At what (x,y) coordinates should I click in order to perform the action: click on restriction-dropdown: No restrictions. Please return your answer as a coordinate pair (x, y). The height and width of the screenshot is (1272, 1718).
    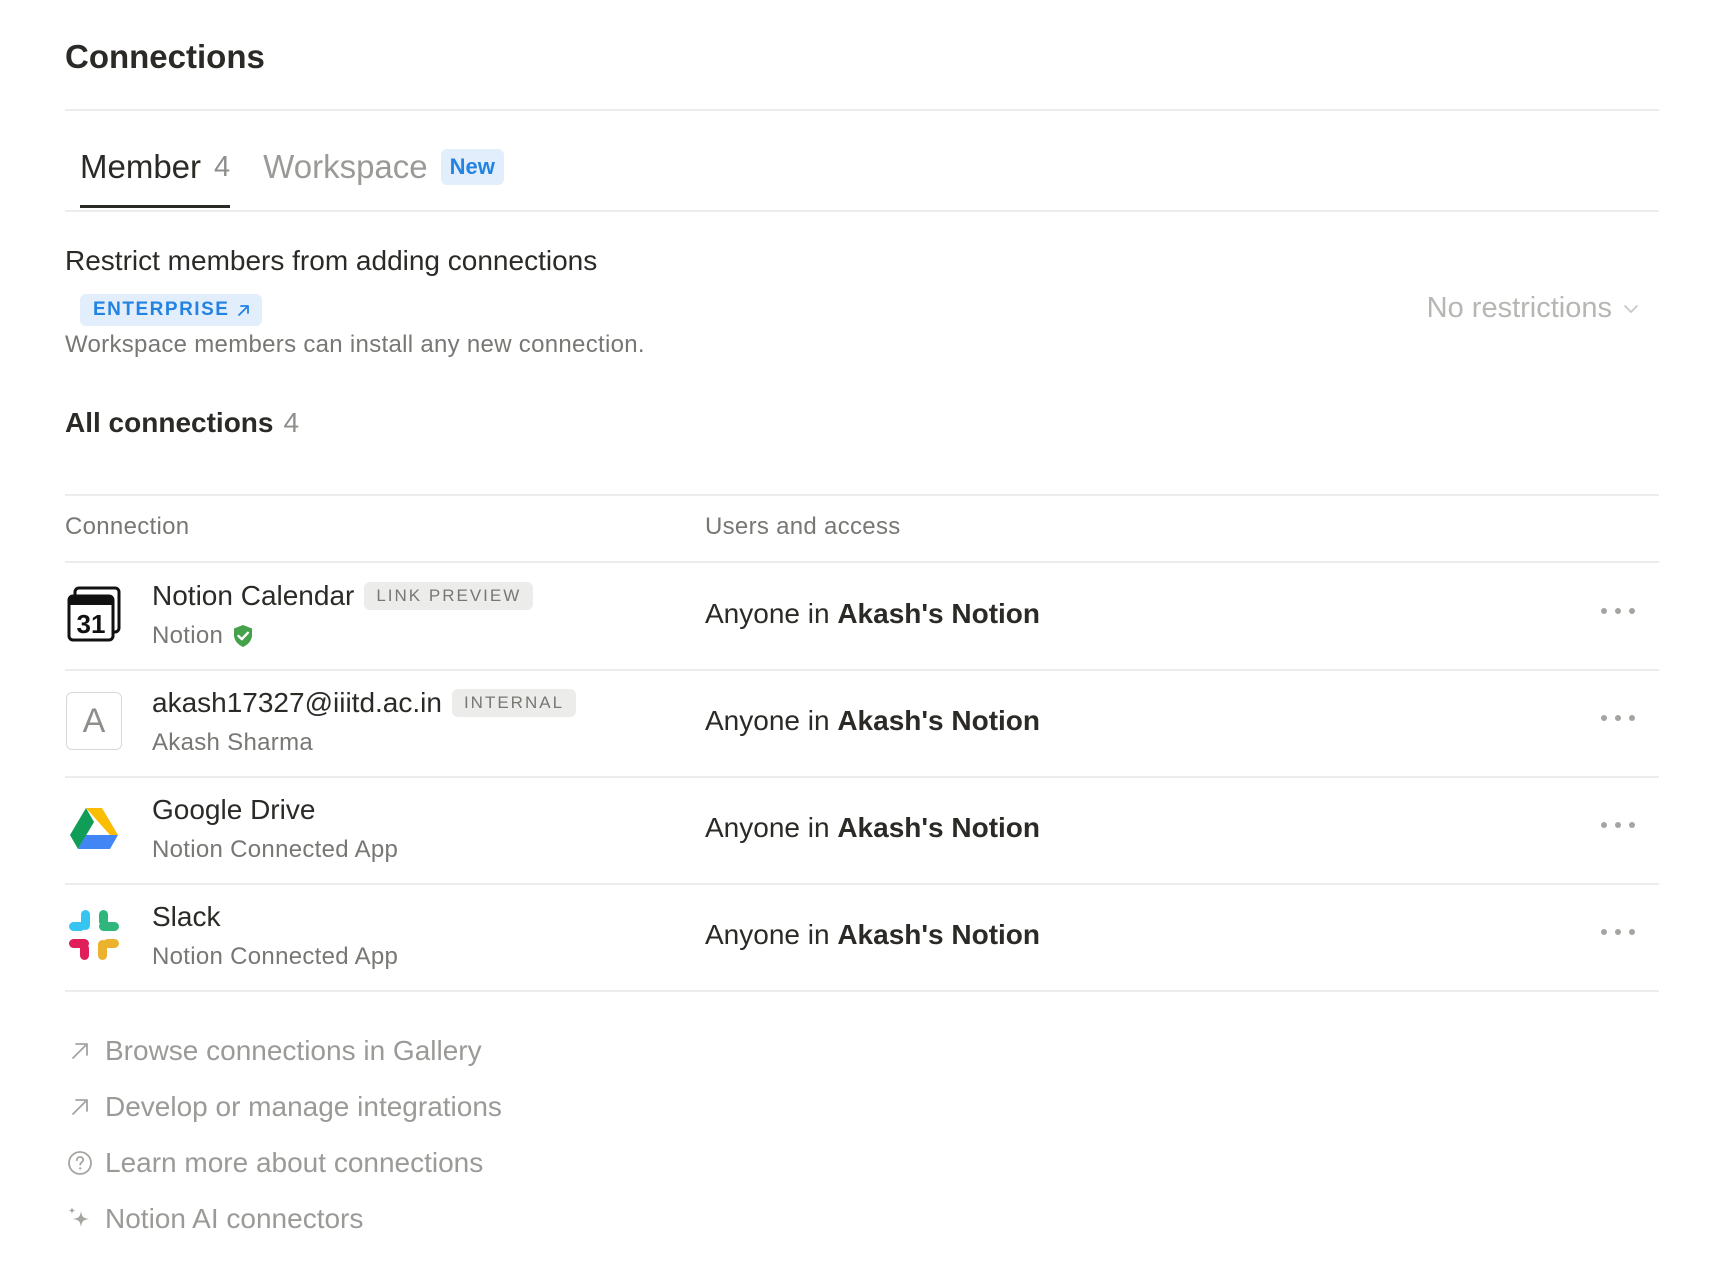
    Looking at the image, I should click on (1532, 308).